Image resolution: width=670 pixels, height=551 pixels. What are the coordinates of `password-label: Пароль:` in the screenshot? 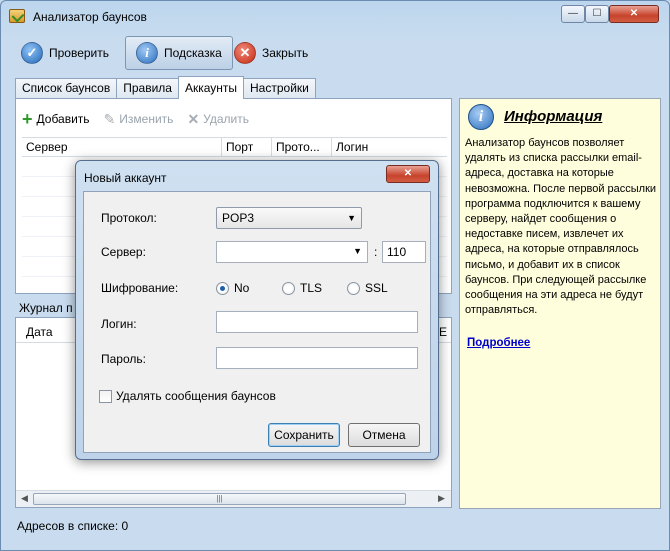 It's located at (123, 359).